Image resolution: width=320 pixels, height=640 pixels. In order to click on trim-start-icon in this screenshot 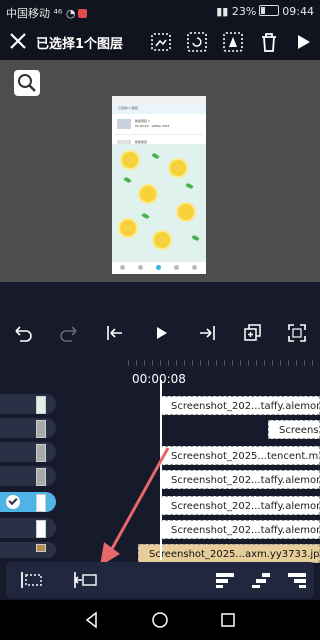, I will do `click(31, 580)`.